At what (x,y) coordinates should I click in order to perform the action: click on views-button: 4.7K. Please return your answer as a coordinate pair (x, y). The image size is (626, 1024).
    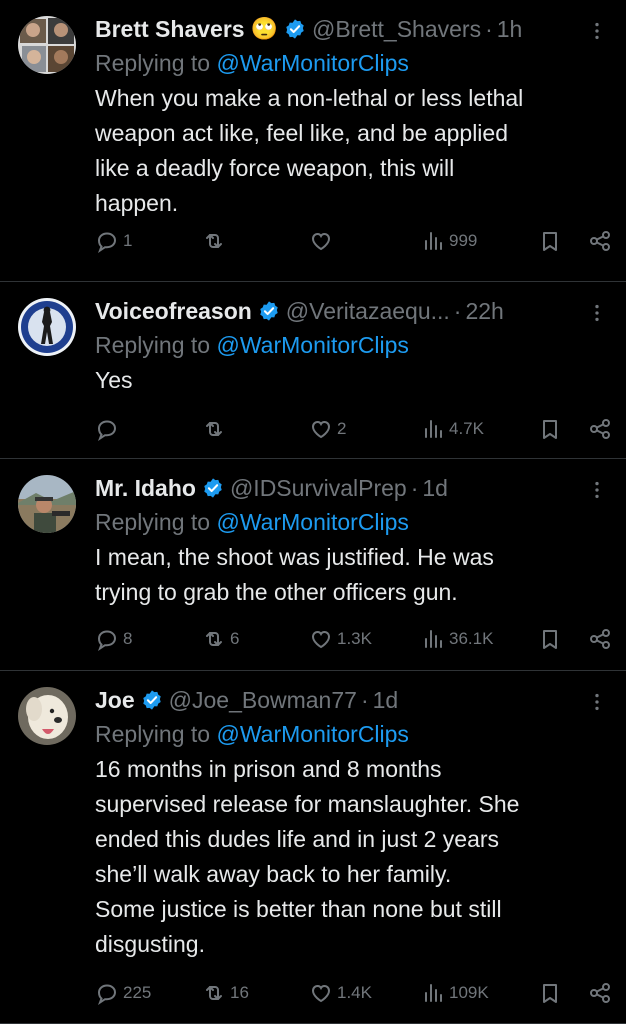
    Looking at the image, I should click on (471, 429).